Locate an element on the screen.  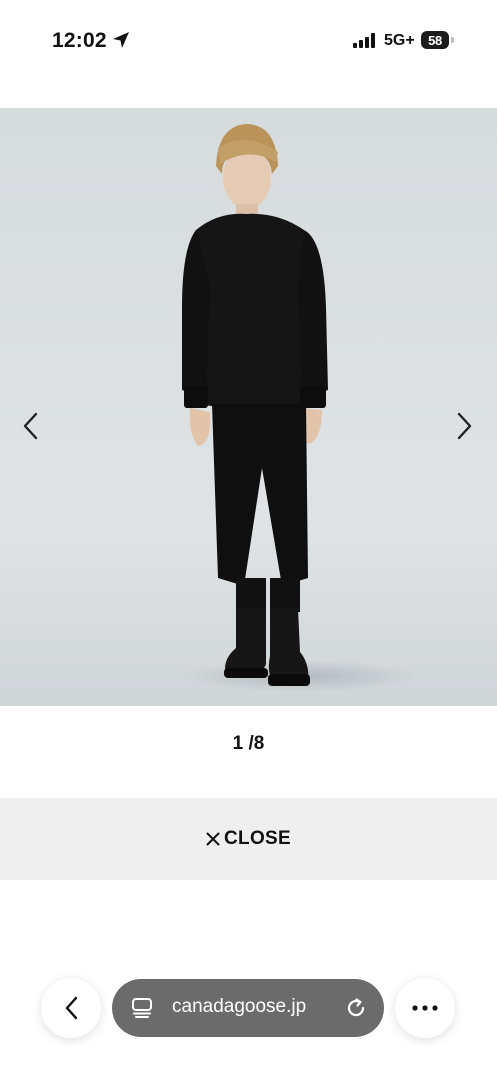
network-label: 5G+ is located at coordinates (399, 40).